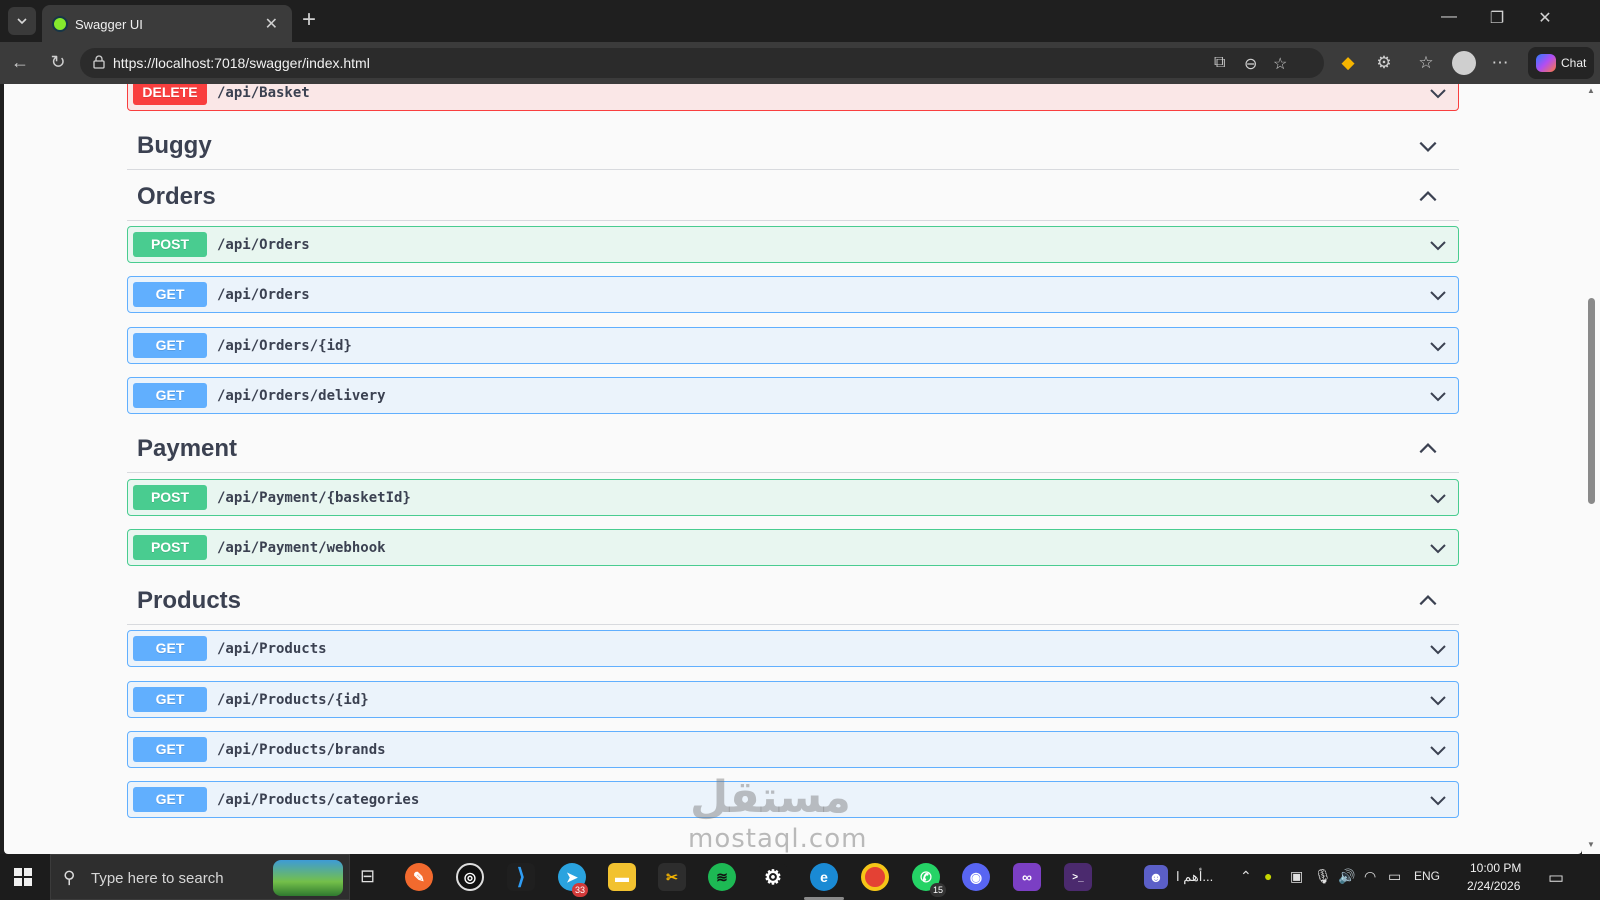 The width and height of the screenshot is (1600, 900). What do you see at coordinates (793, 600) in the screenshot?
I see `tag-section-products: Products` at bounding box center [793, 600].